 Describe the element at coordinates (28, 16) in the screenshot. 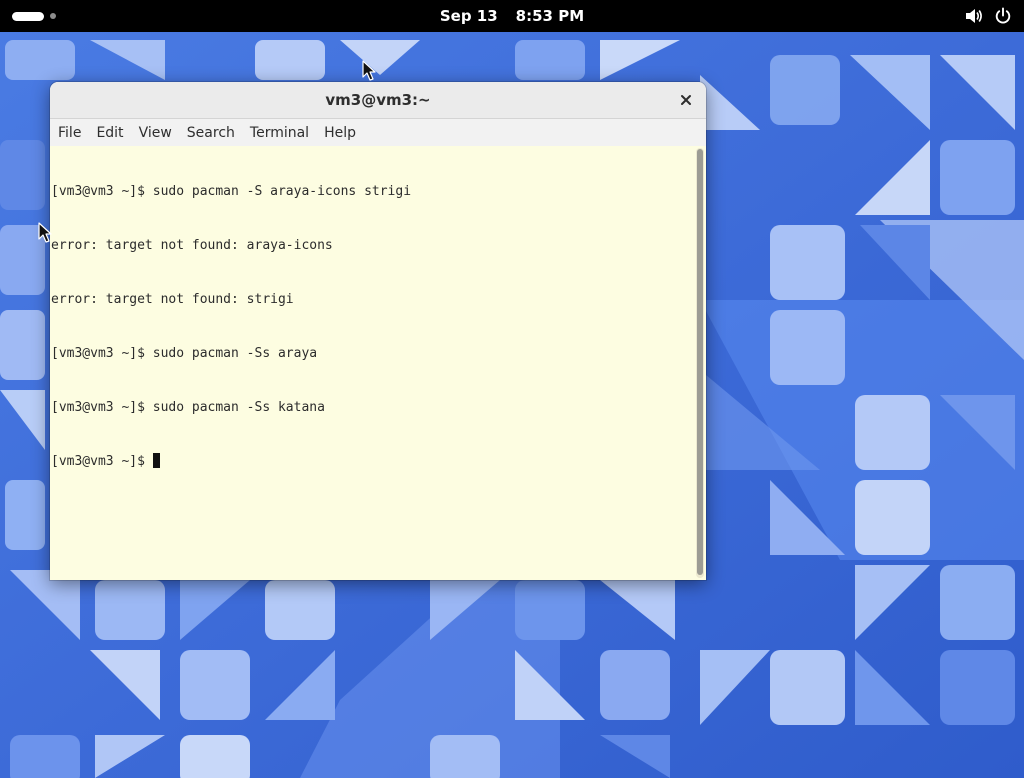

I see `activities-pill-icon` at that location.